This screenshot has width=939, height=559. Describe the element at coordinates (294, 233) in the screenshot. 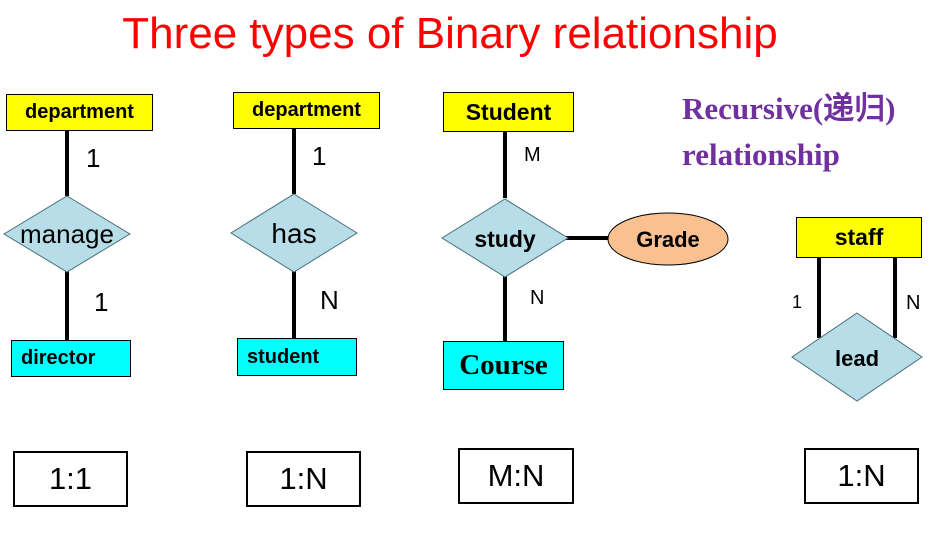

I see `relationship-label: has` at that location.